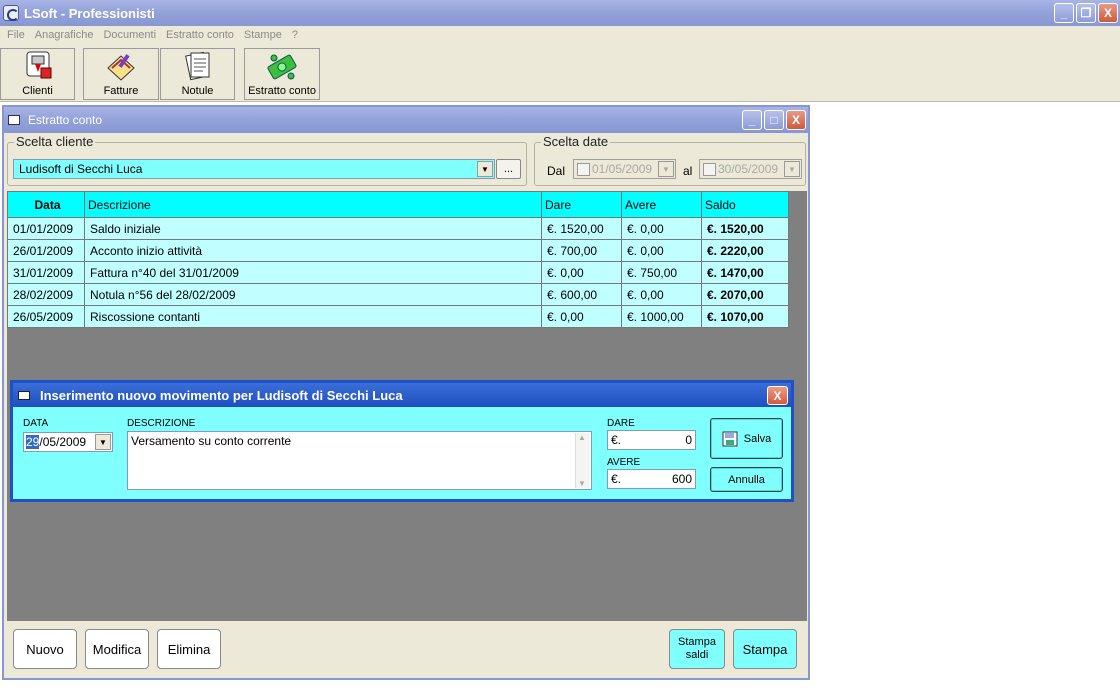 This screenshot has height=700, width=1120. I want to click on menu-file: File, so click(16, 35).